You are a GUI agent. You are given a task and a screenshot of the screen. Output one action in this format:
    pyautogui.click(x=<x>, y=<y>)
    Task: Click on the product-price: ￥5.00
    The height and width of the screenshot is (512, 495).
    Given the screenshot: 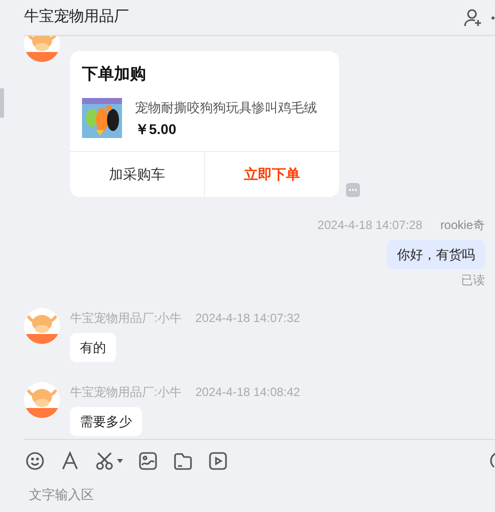 What is the action you would take?
    pyautogui.click(x=156, y=129)
    